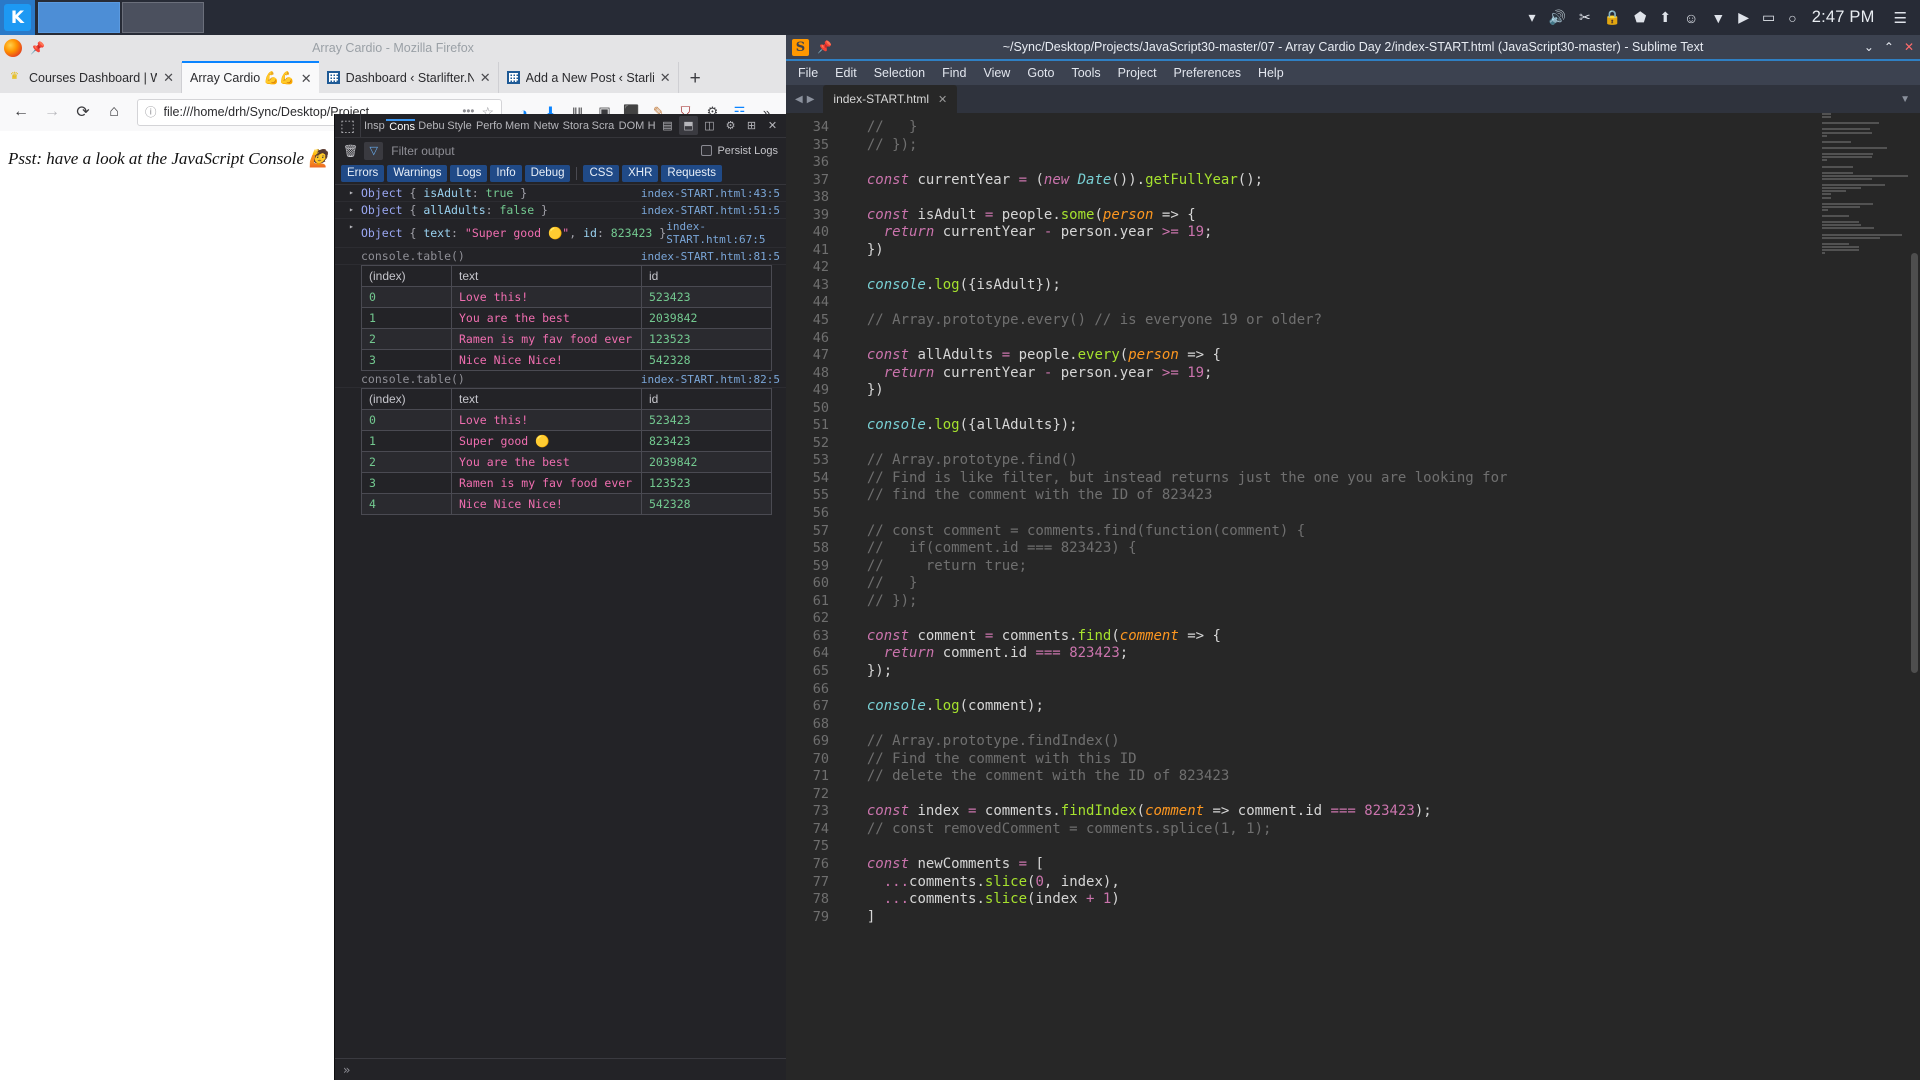  I want to click on clipboard-icon: ✂, so click(1585, 17).